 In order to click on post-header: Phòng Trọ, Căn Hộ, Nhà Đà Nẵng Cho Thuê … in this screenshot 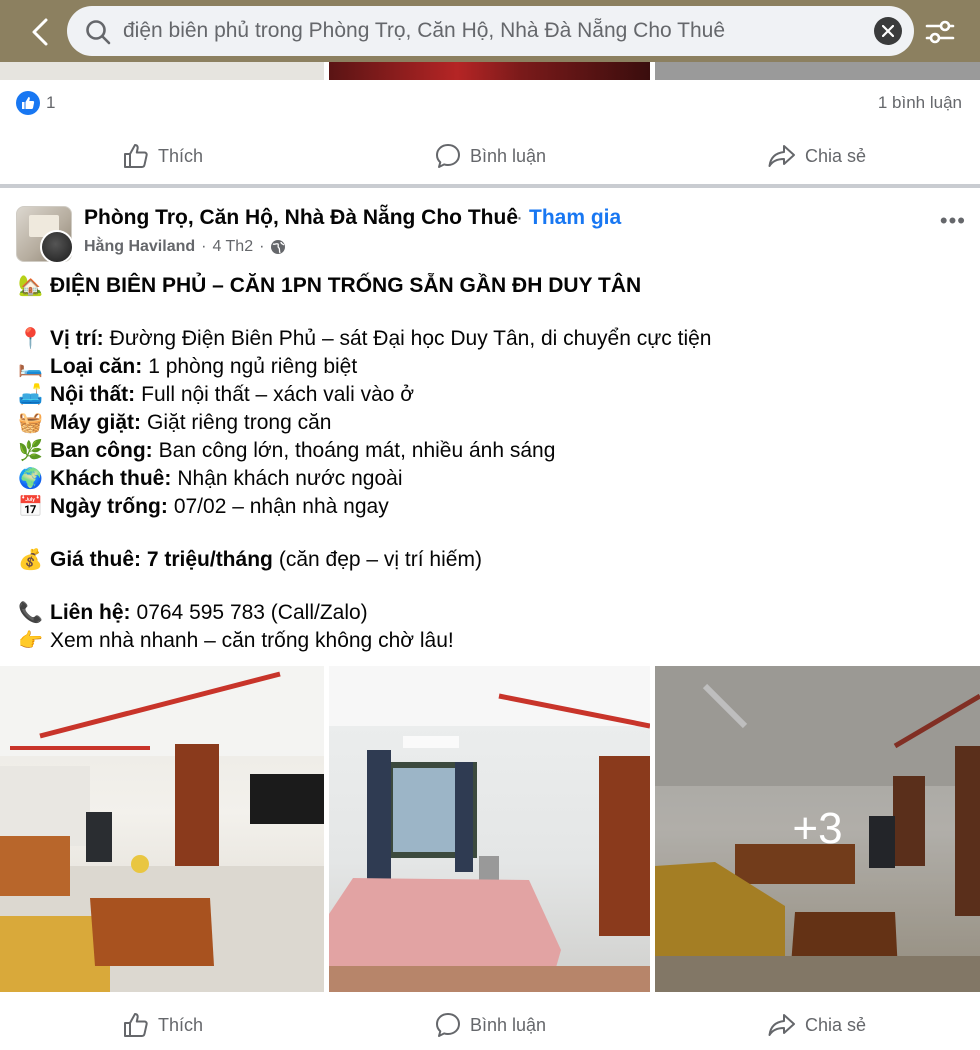, I will do `click(490, 231)`.